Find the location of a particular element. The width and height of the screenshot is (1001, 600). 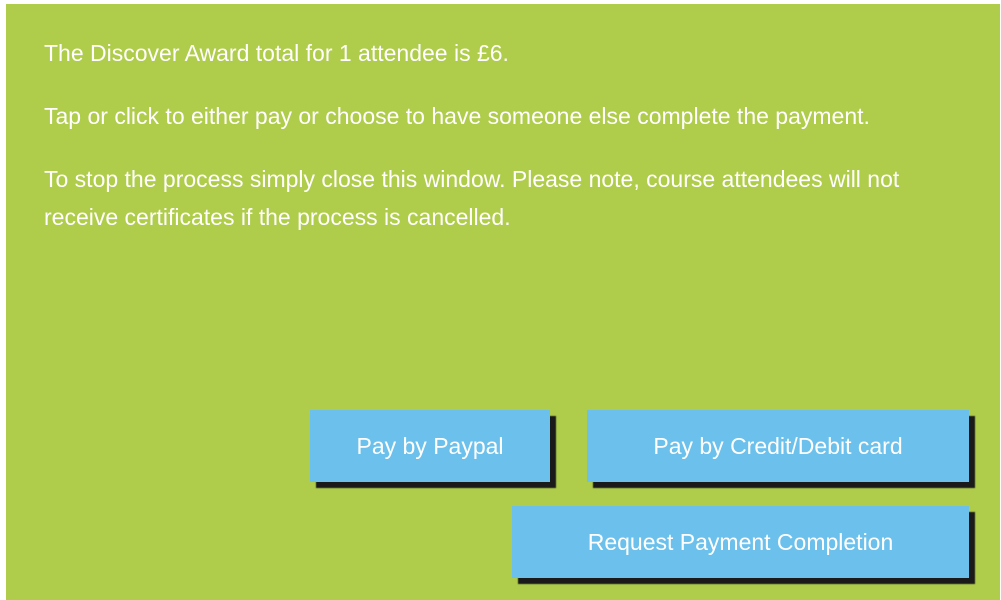

pay-by-card-button: Pay by Credit/Debit card is located at coordinates (778, 446).